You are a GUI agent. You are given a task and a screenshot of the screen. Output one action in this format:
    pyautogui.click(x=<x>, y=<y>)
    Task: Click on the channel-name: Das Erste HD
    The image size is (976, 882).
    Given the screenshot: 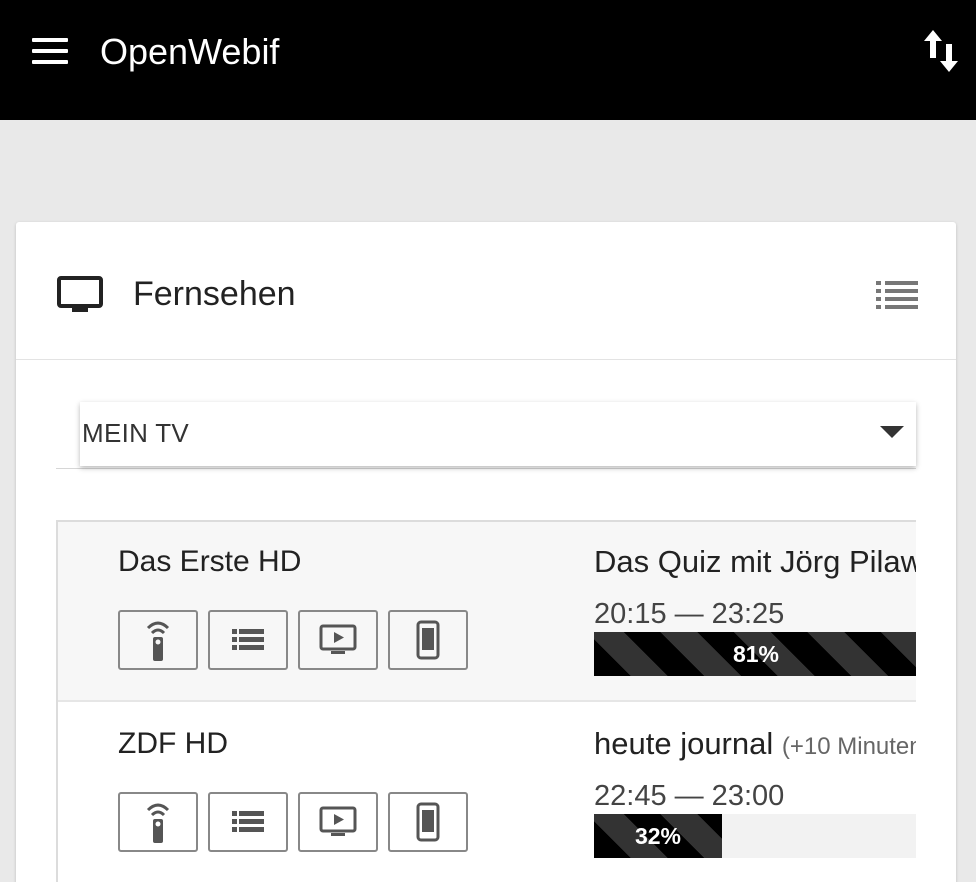 What is the action you would take?
    pyautogui.click(x=209, y=562)
    